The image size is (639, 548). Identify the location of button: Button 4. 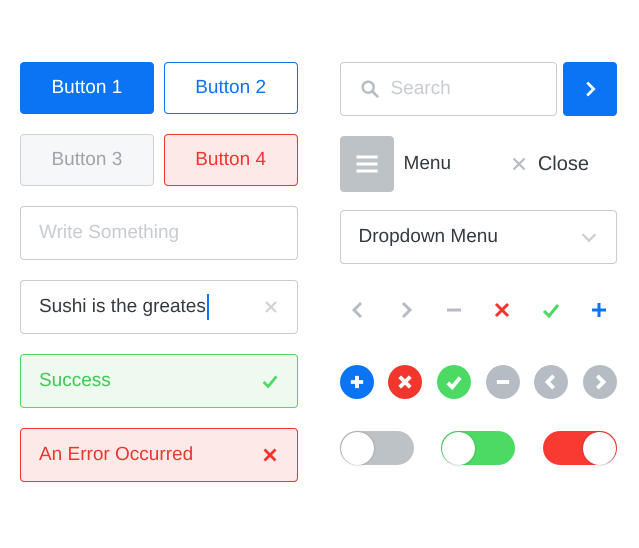
(231, 160).